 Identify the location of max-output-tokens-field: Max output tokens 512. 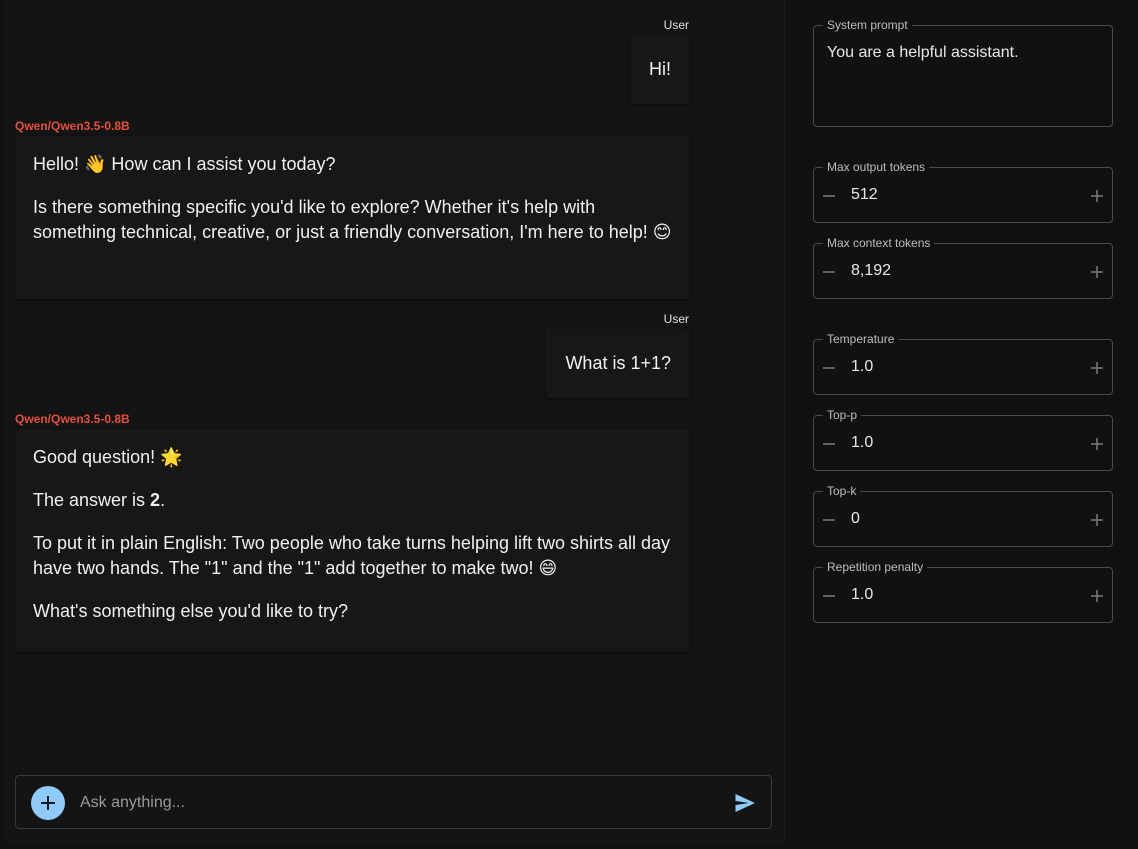
(963, 191).